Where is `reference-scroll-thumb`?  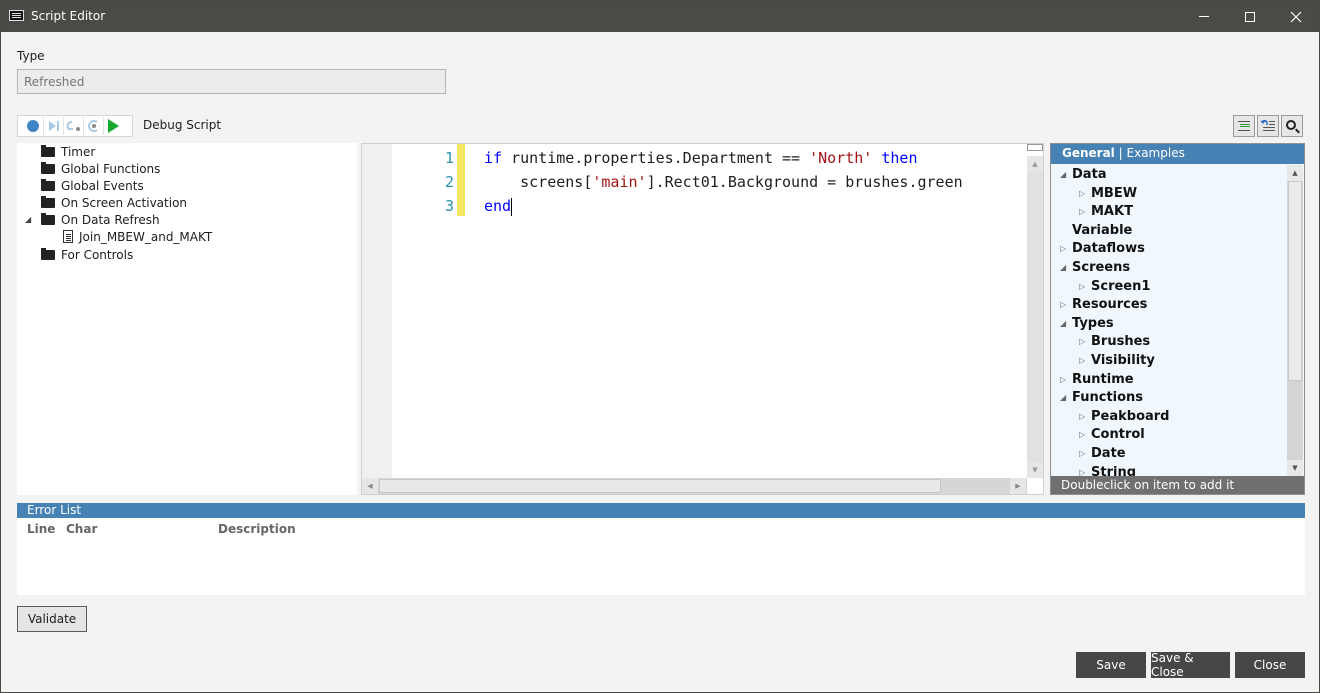 reference-scroll-thumb is located at coordinates (1295, 281).